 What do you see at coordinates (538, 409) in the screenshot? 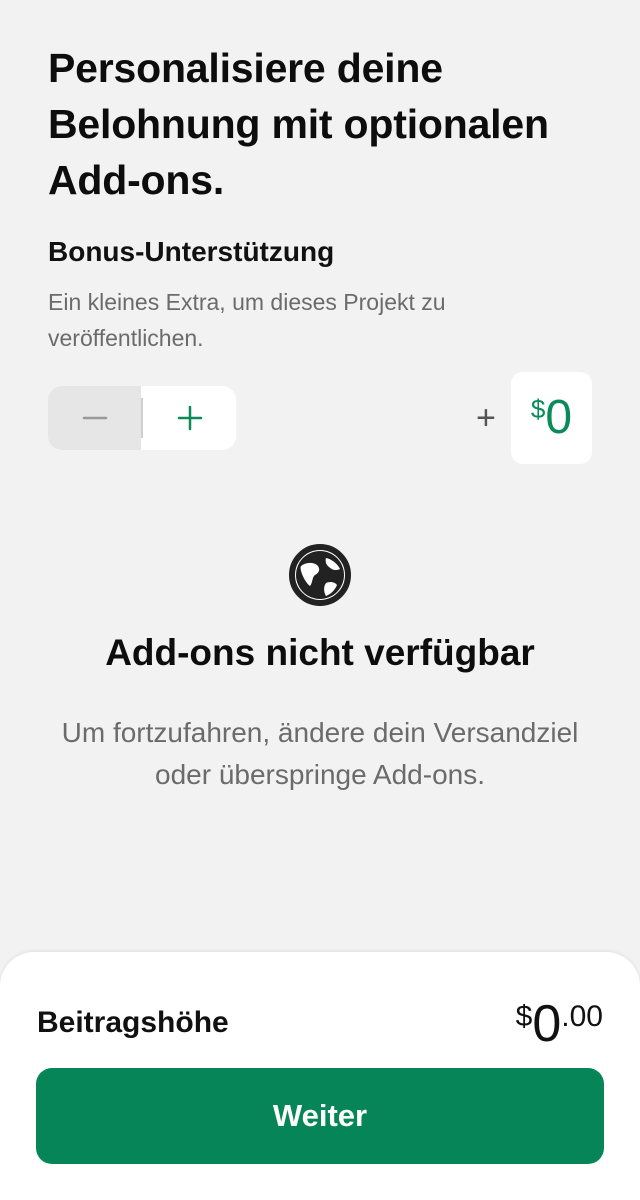
I see `bonus-currency-symbol: $` at bounding box center [538, 409].